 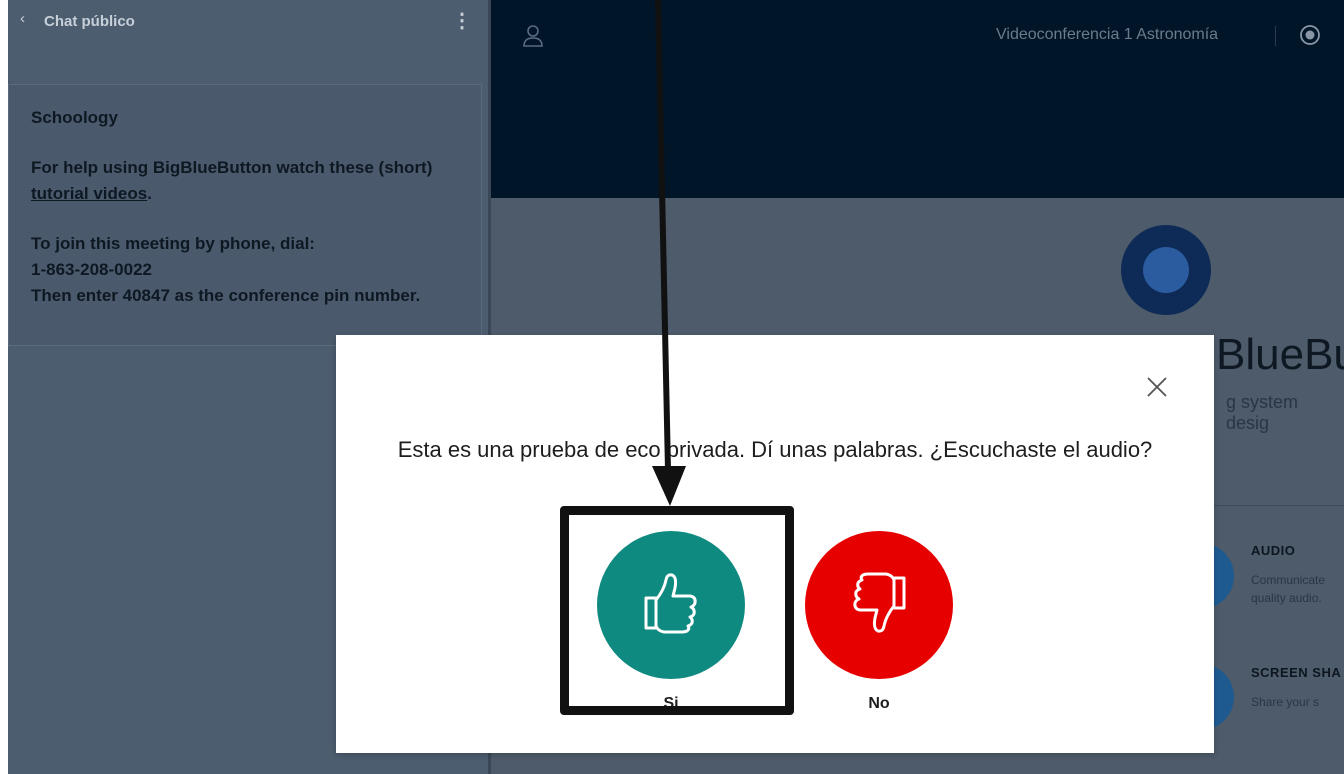 What do you see at coordinates (1157, 387) in the screenshot?
I see `close-icon` at bounding box center [1157, 387].